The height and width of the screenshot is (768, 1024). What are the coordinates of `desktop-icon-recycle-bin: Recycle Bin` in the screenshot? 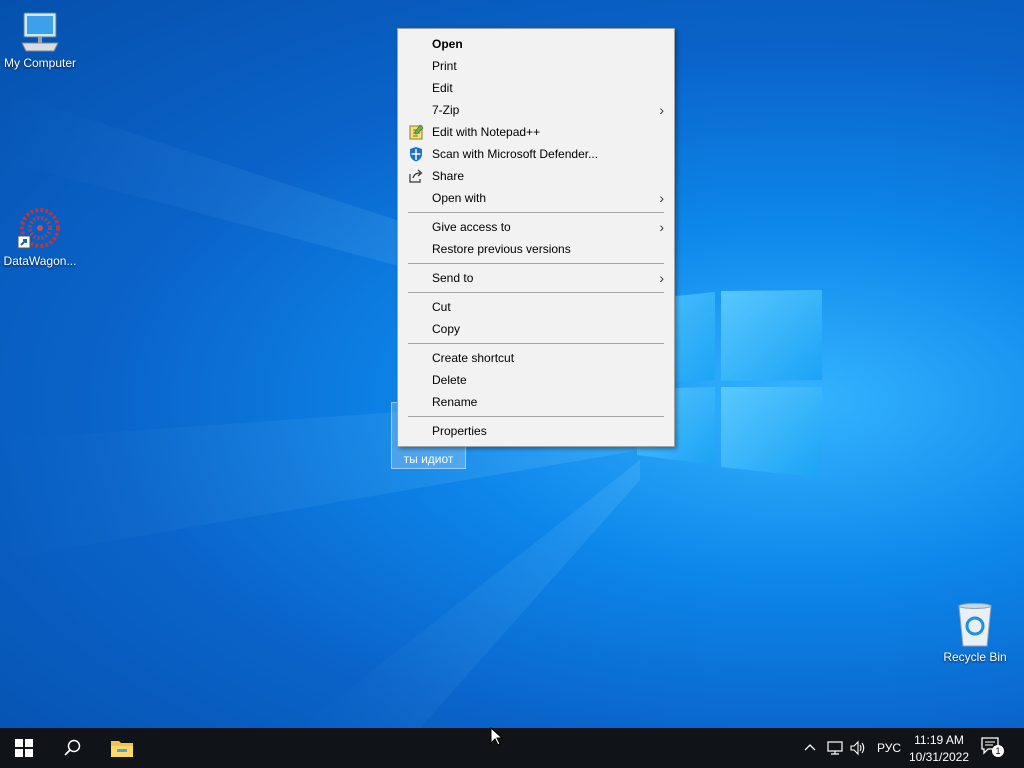 It's located at (975, 633).